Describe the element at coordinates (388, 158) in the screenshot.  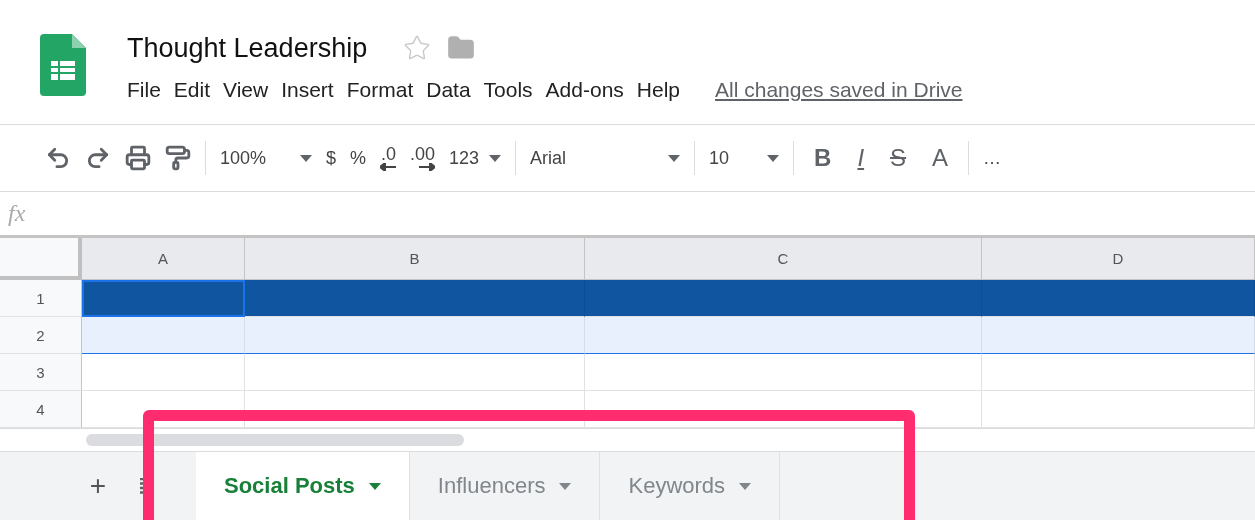
I see `decimal-button: .0` at that location.